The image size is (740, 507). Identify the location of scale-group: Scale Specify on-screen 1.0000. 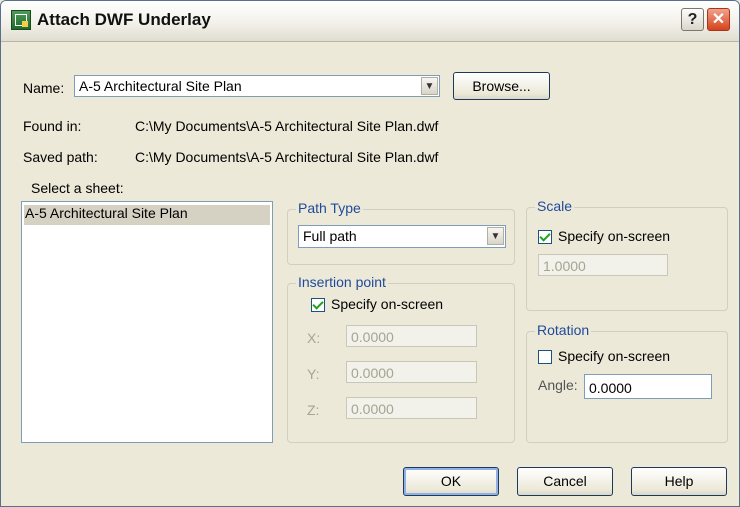
(627, 254).